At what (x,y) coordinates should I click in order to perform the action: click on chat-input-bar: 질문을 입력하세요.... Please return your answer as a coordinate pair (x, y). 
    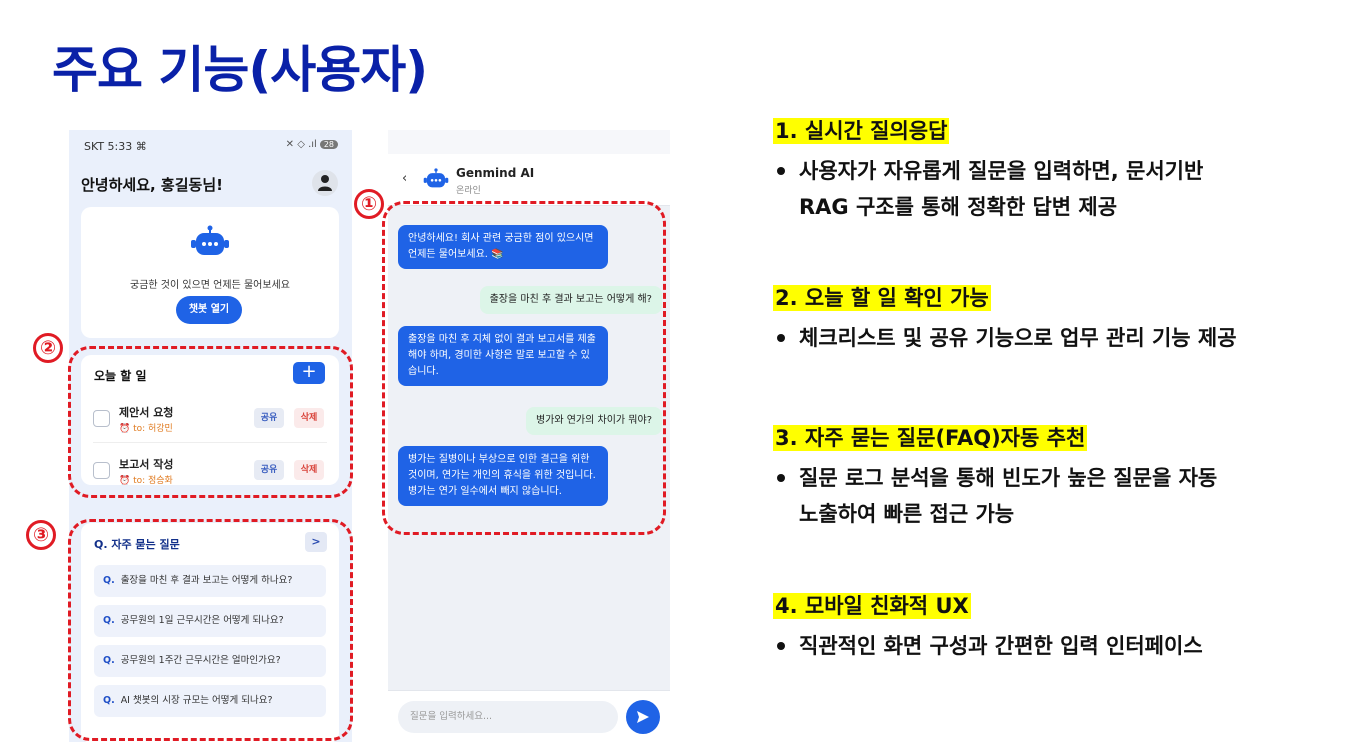
    Looking at the image, I should click on (529, 716).